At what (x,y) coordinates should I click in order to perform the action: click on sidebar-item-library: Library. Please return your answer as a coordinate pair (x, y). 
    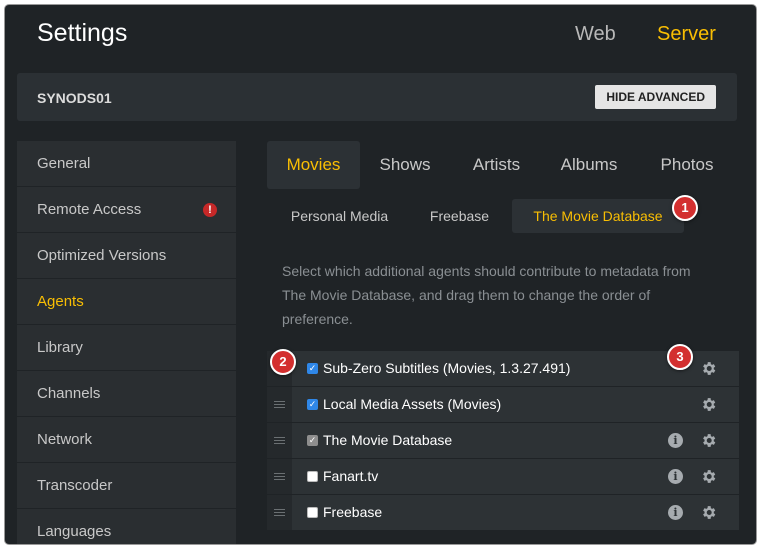
    Looking at the image, I should click on (126, 347).